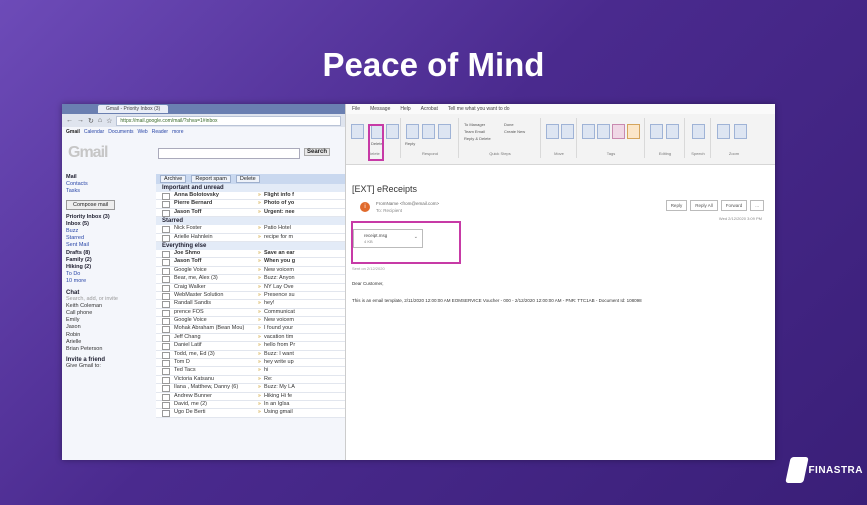  Describe the element at coordinates (672, 131) in the screenshot. I see `find-icon` at that location.